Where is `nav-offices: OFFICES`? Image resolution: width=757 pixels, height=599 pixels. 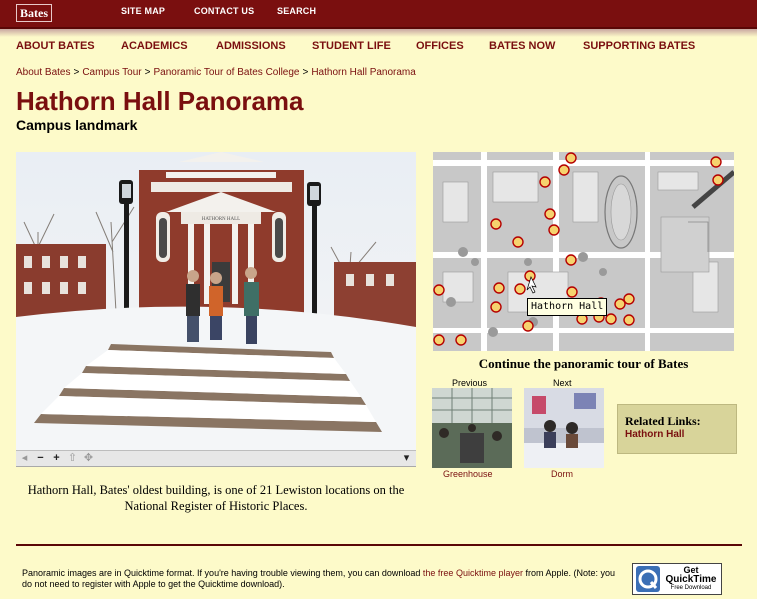
nav-offices: OFFICES is located at coordinates (440, 46).